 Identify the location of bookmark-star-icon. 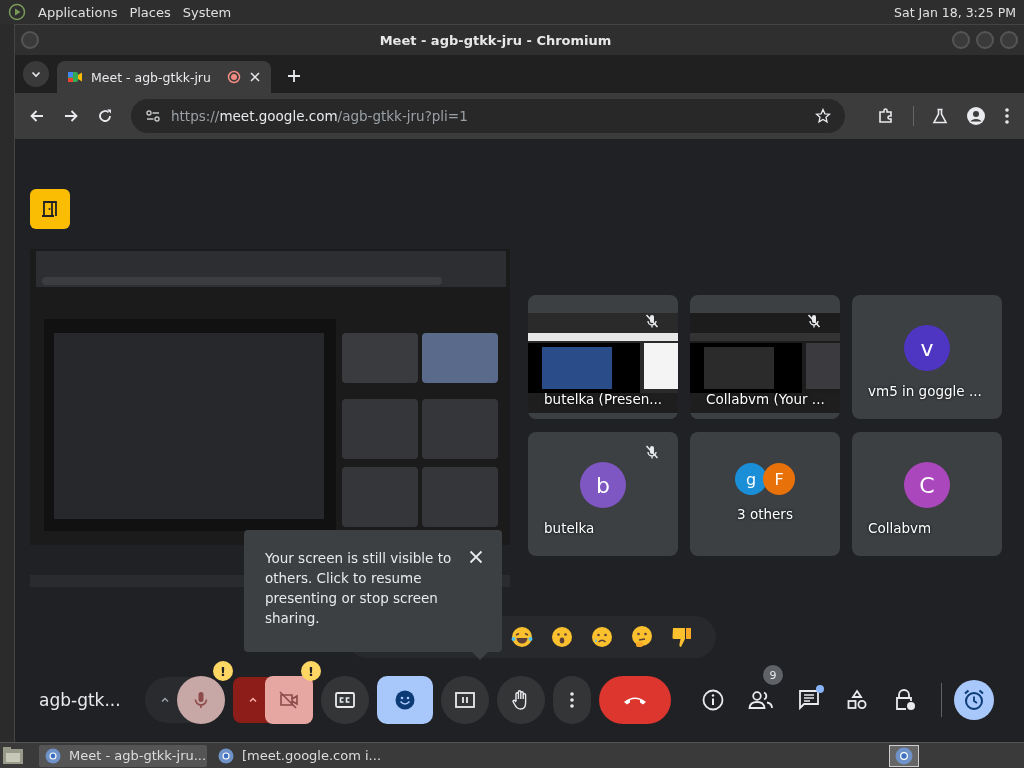
(823, 116).